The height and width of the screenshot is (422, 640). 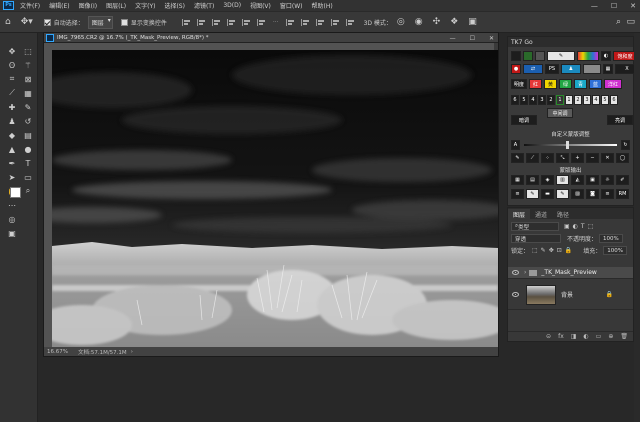 What do you see at coordinates (569, 100) in the screenshot?
I see `tk-num-1b: 1` at bounding box center [569, 100].